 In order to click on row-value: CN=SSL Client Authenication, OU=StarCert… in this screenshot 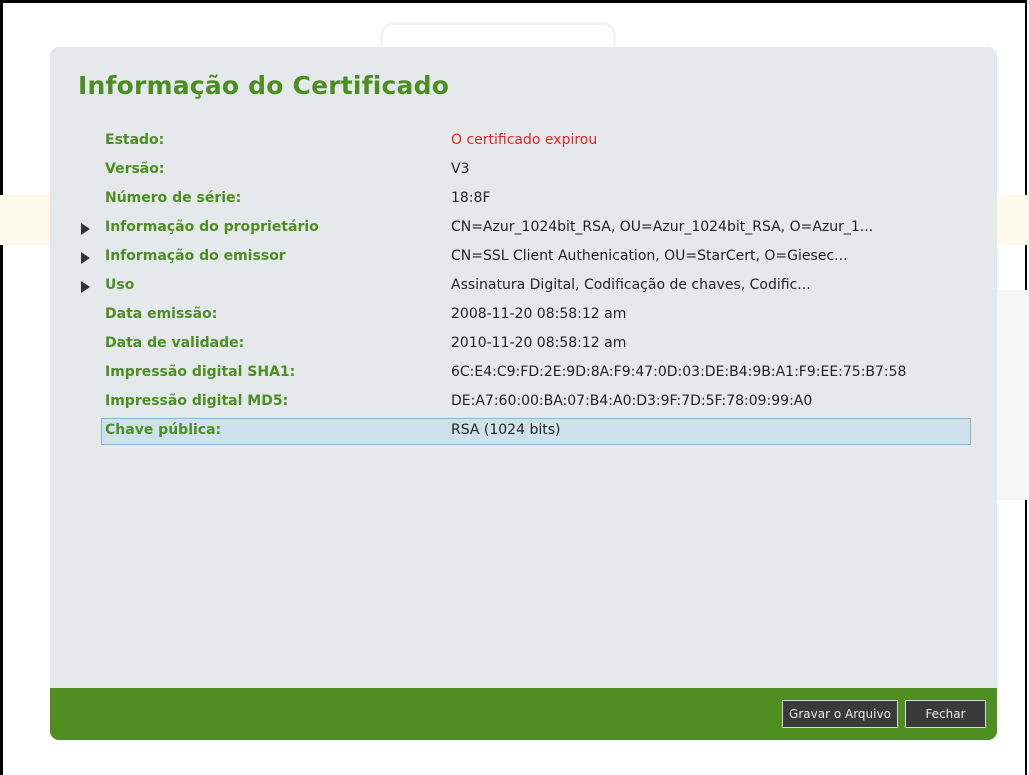, I will do `click(649, 256)`.